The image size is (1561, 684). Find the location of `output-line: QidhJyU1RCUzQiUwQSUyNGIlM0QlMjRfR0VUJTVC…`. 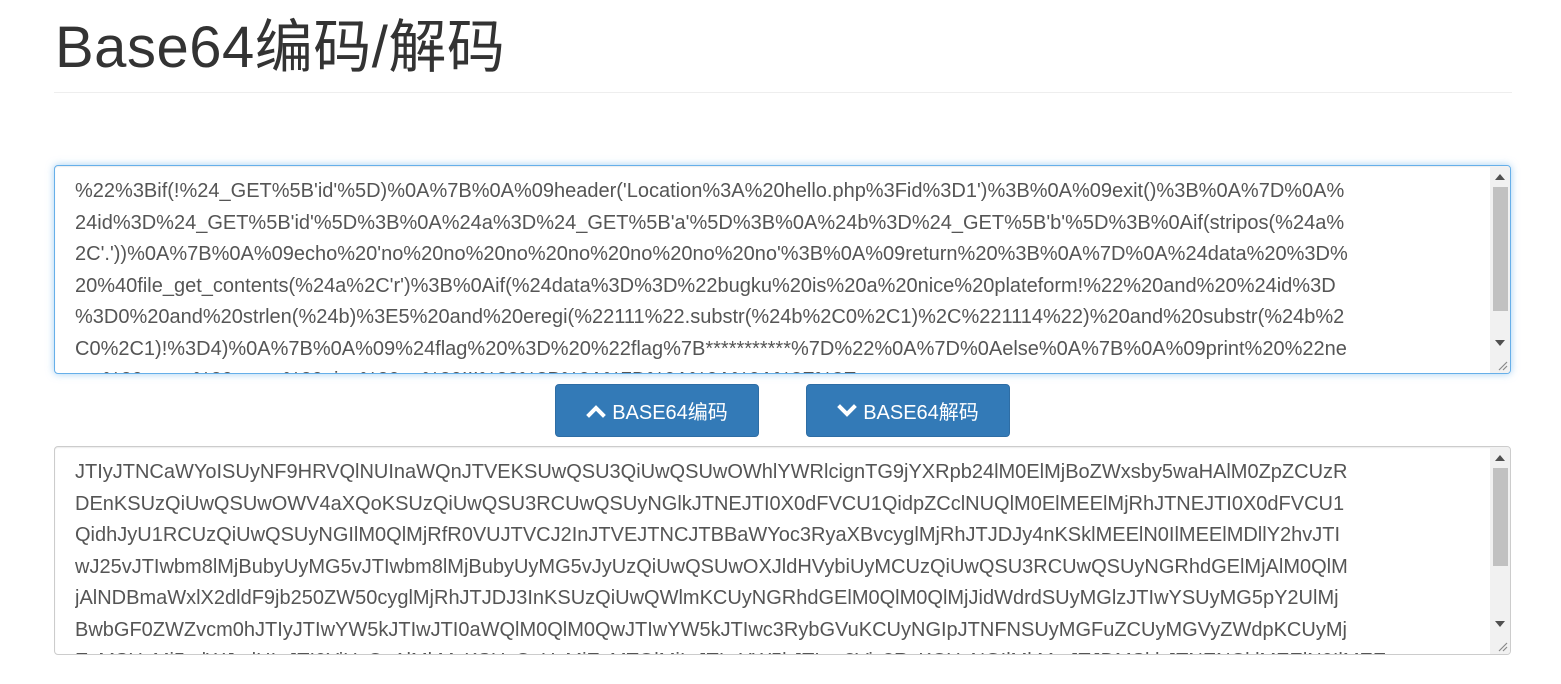

output-line: QidhJyU1RCUzQiUwQSUyNGIlM0QlMjRfR0VUJTVC… is located at coordinates (708, 535).